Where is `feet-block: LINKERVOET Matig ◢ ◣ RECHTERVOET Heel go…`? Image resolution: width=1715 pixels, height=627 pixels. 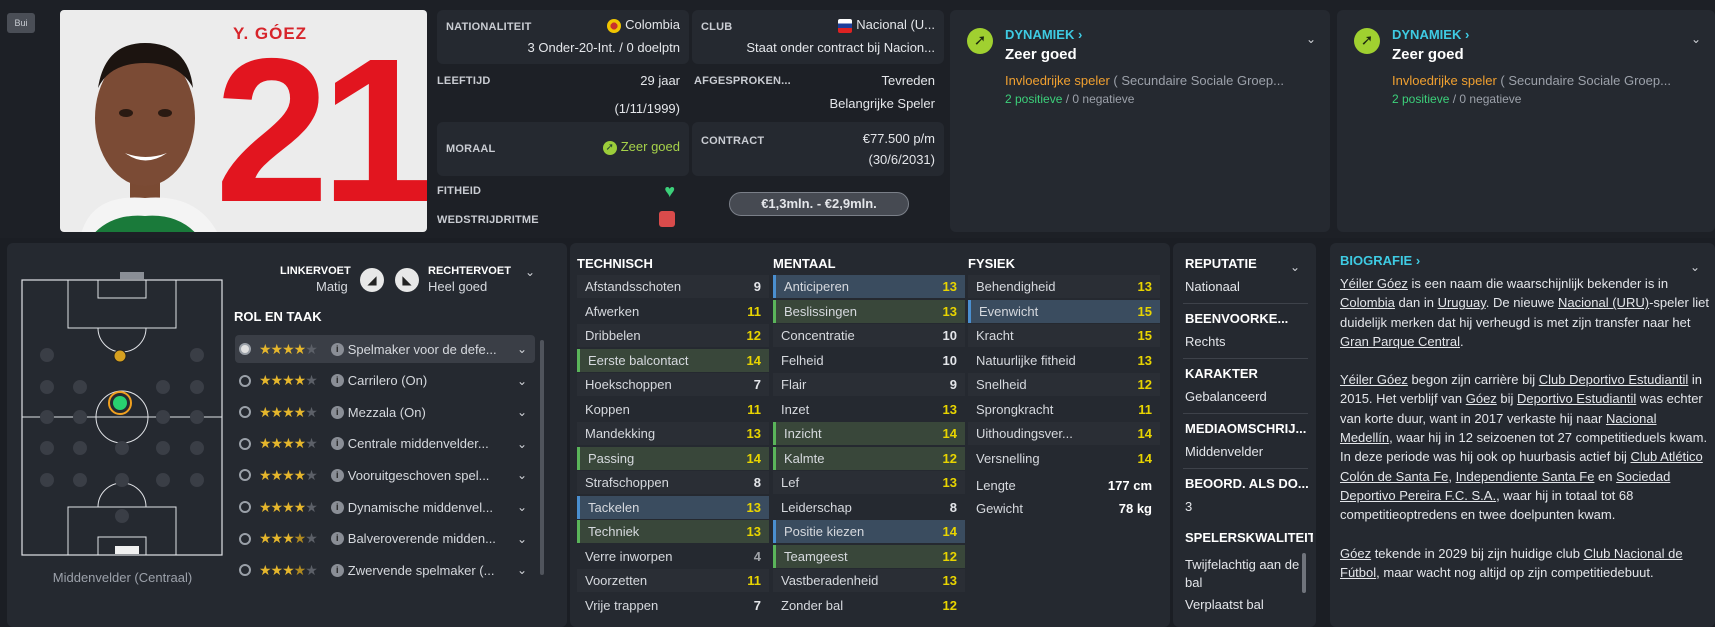
feet-block: LINKERVOET Matig ◢ ◣ RECHTERVOET Heel go… is located at coordinates (400, 281).